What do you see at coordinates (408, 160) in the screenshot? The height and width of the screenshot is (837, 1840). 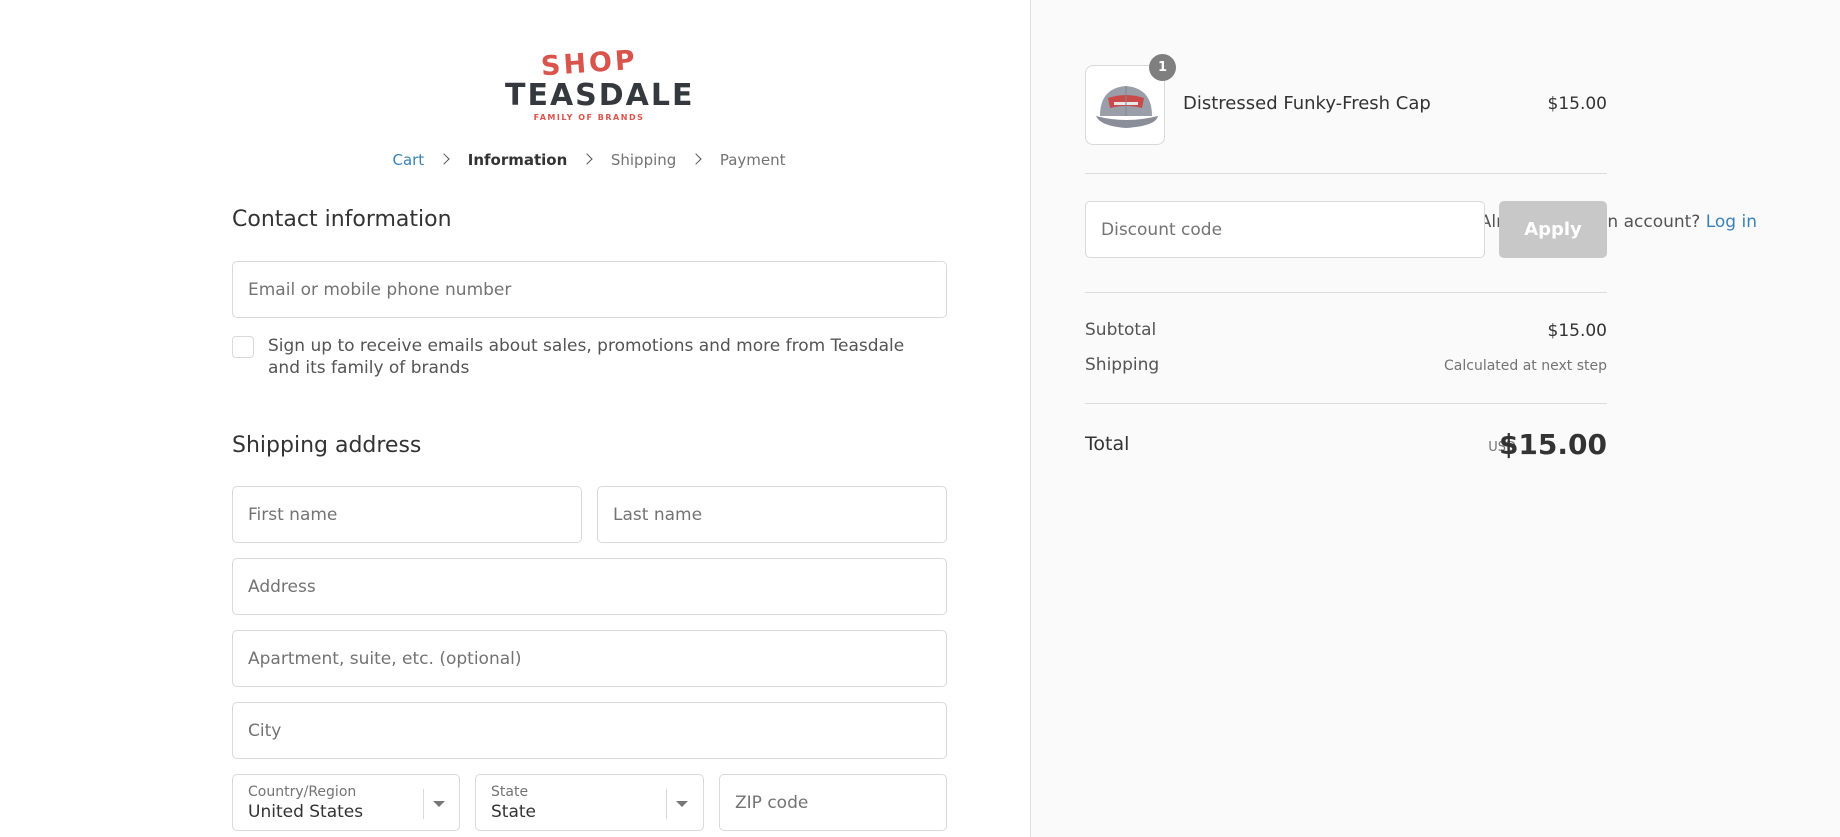 I see `breadcrumb-cart: Cart` at bounding box center [408, 160].